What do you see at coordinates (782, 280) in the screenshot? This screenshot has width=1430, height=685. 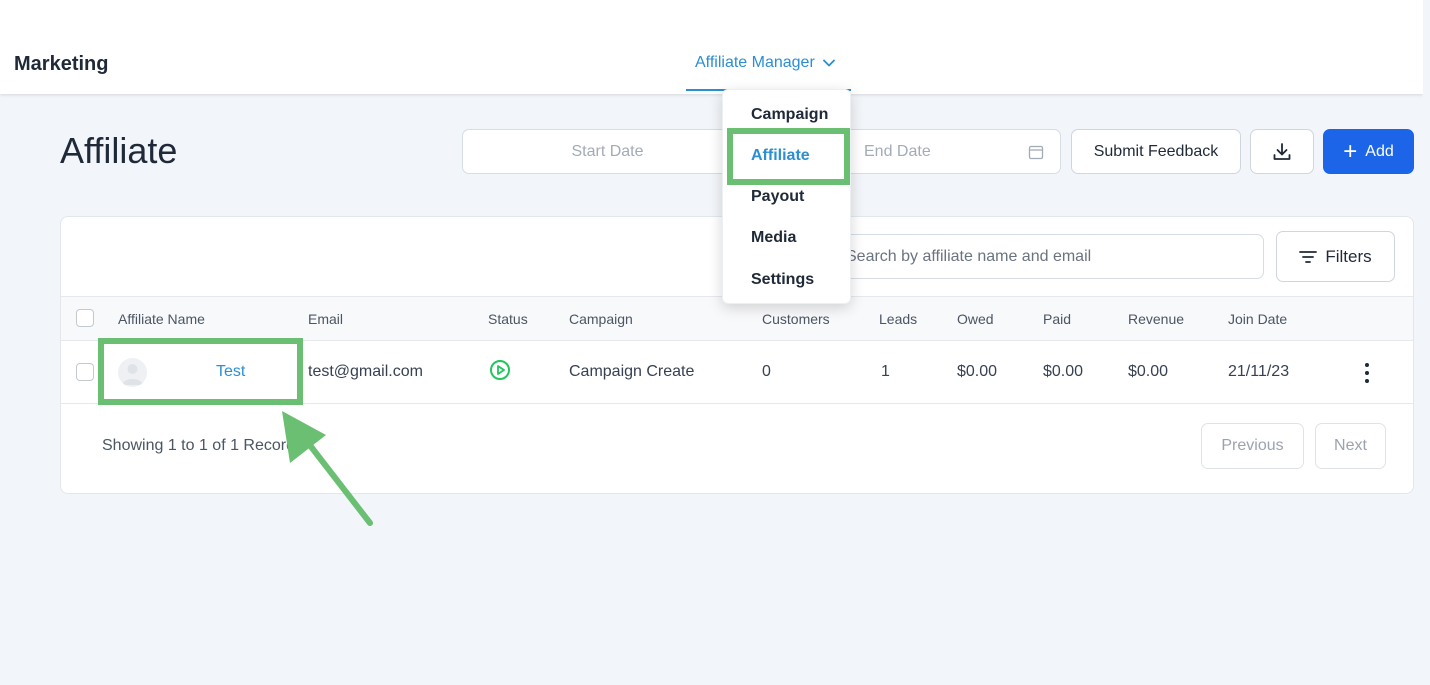 I see `menu-item-settings: Settings` at bounding box center [782, 280].